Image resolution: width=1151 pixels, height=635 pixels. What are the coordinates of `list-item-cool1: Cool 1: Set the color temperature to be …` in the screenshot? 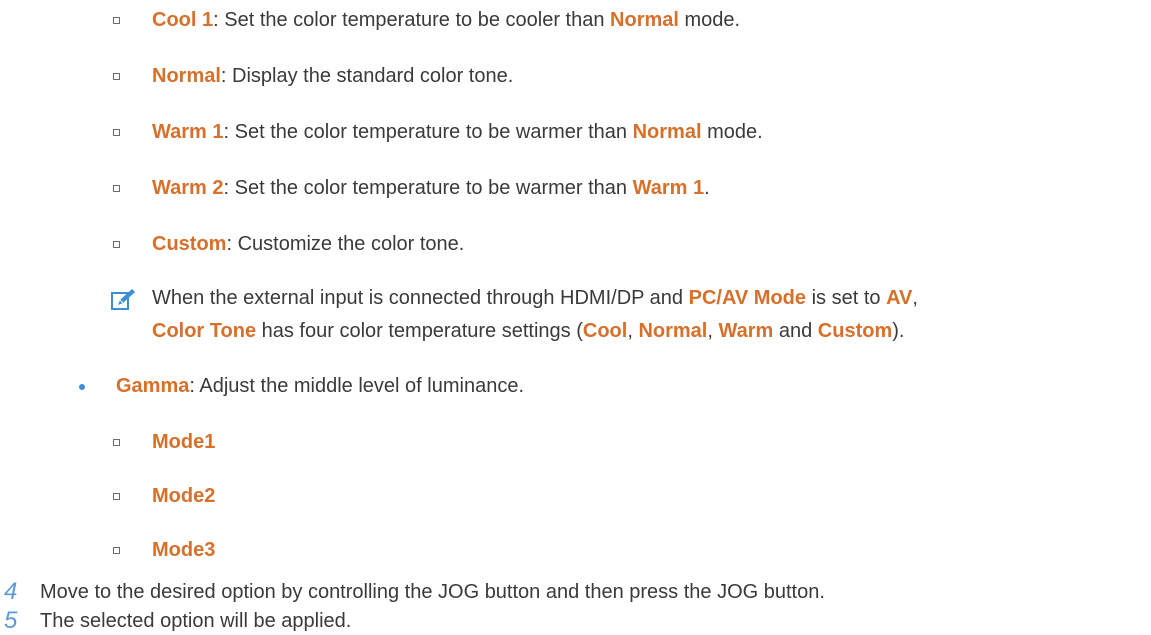 It's located at (446, 20).